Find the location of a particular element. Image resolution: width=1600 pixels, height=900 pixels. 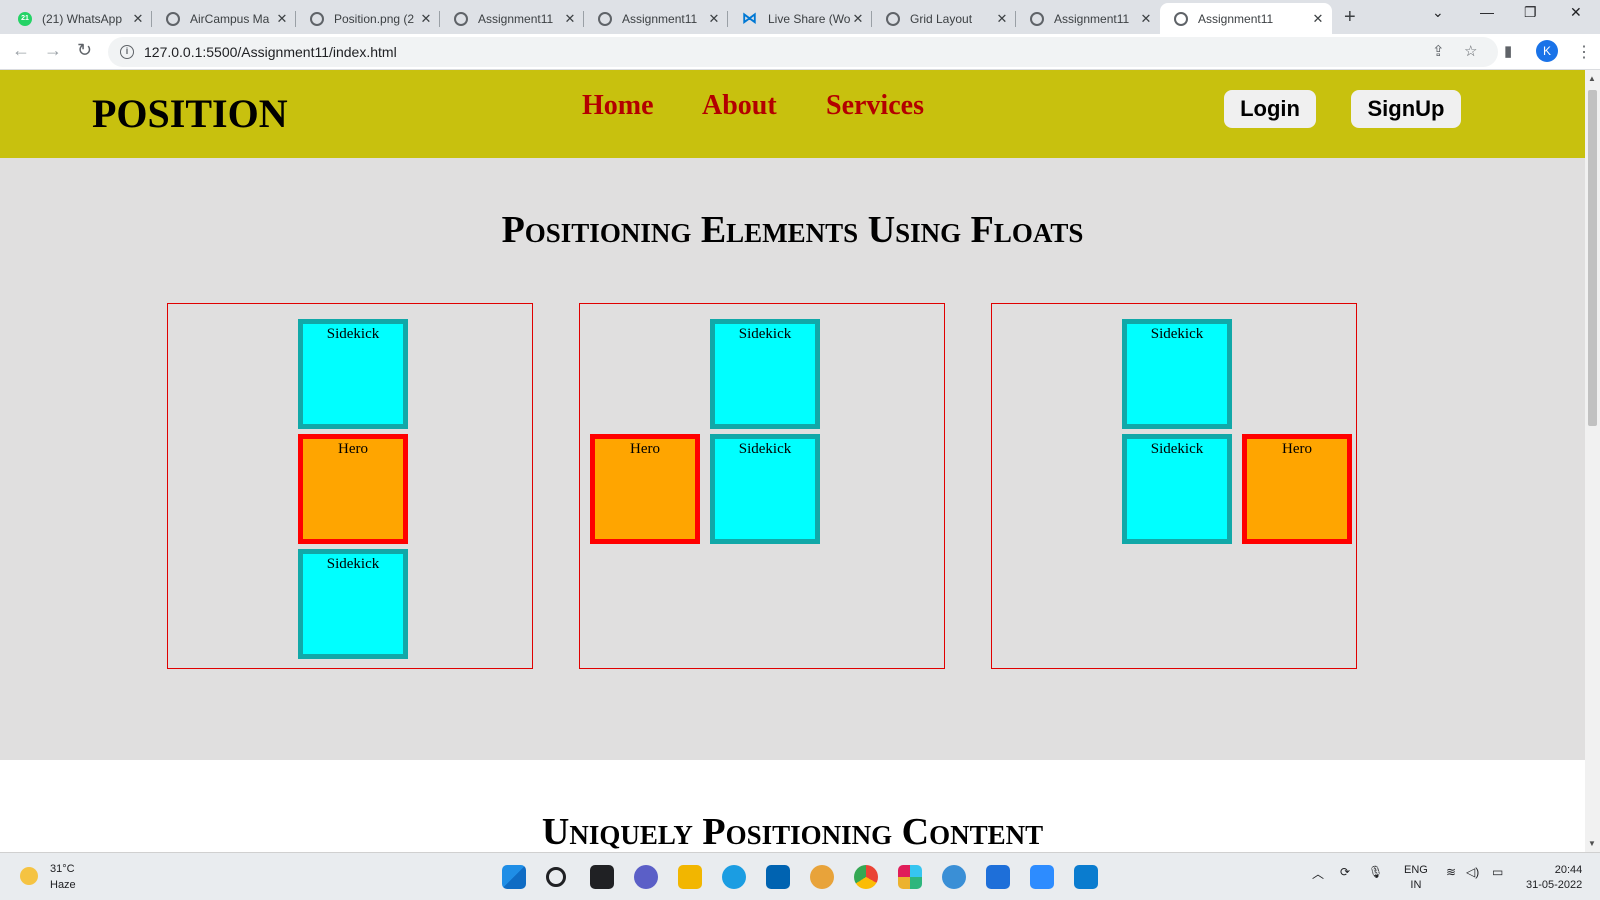

weather-moon-icon is located at coordinates (29, 876).